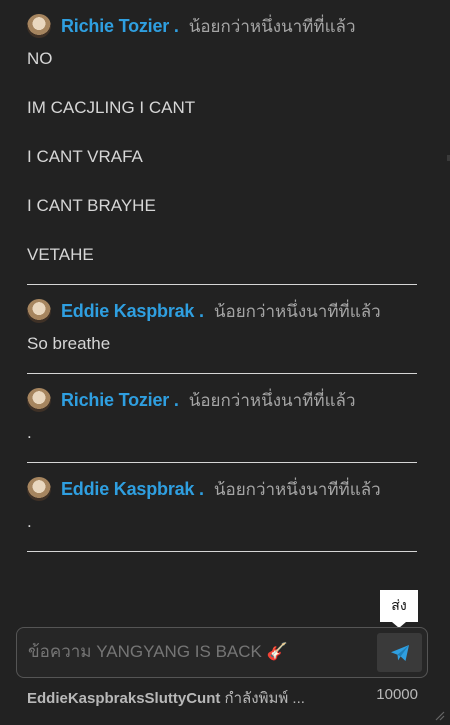  I want to click on send-tooltip: ส่ง, so click(399, 609).